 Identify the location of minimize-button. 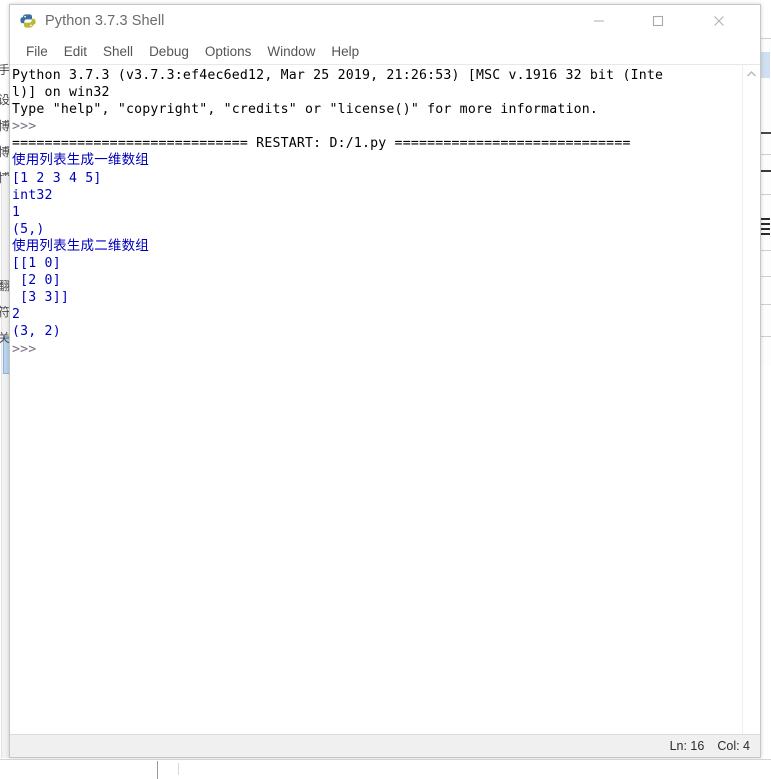
(599, 20).